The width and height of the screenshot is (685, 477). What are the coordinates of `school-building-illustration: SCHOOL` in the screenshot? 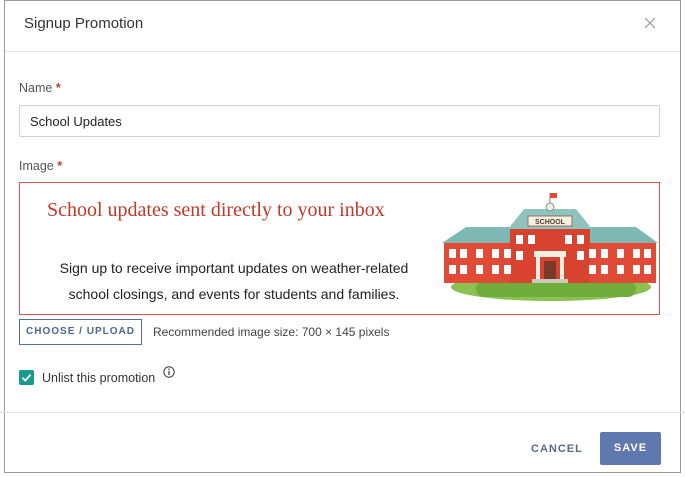 It's located at (550, 247).